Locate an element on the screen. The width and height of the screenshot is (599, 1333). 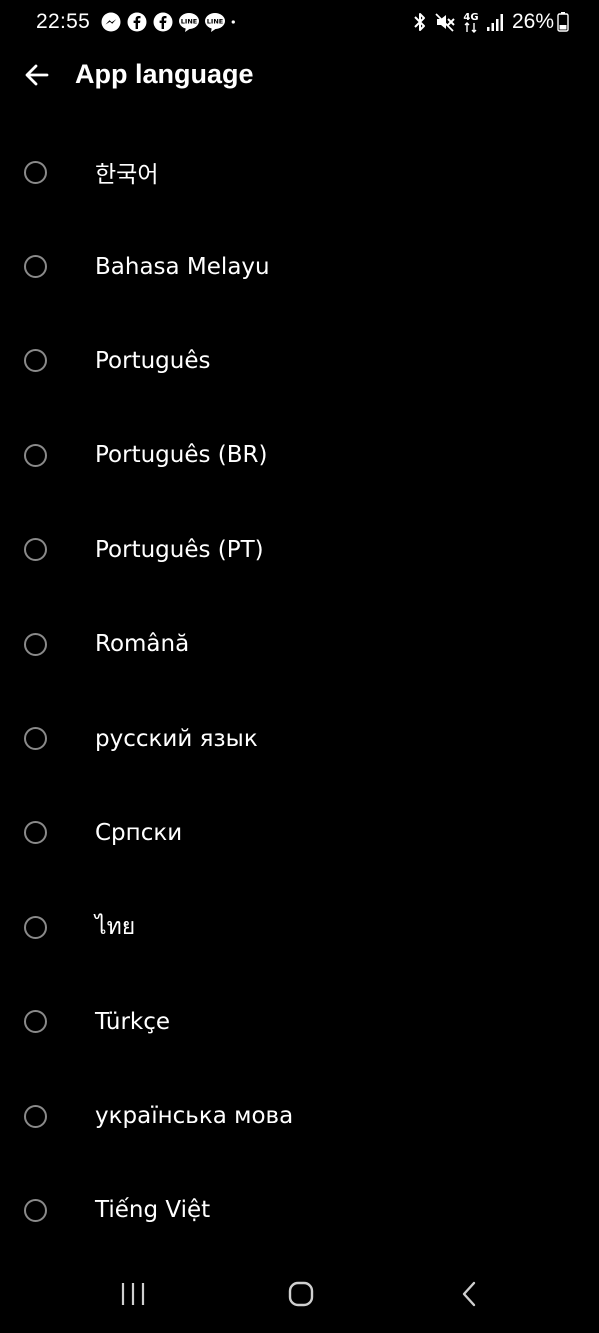
language-option: Tiếng Việt is located at coordinates (299, 1210).